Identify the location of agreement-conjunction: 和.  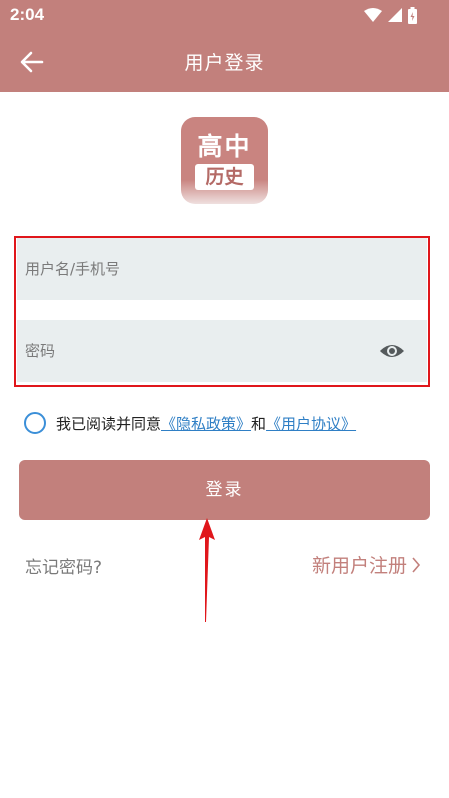
(259, 423).